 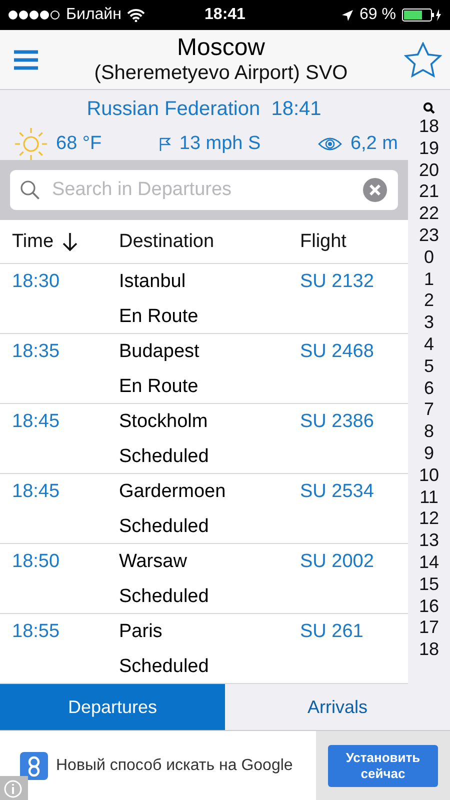 I want to click on wifi-icon, so click(x=136, y=15).